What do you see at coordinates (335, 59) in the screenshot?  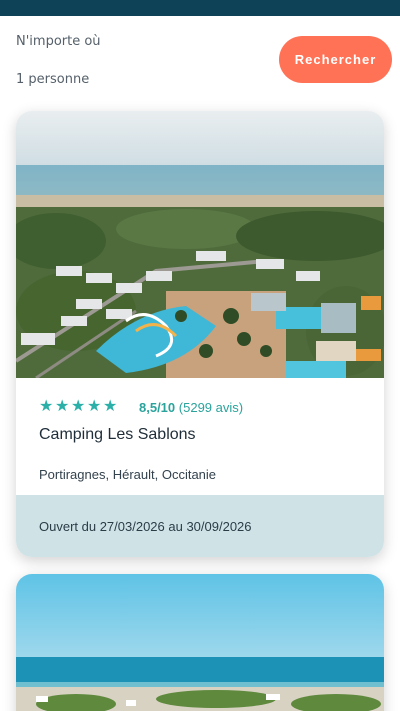 I see `search-button: Rechercher` at bounding box center [335, 59].